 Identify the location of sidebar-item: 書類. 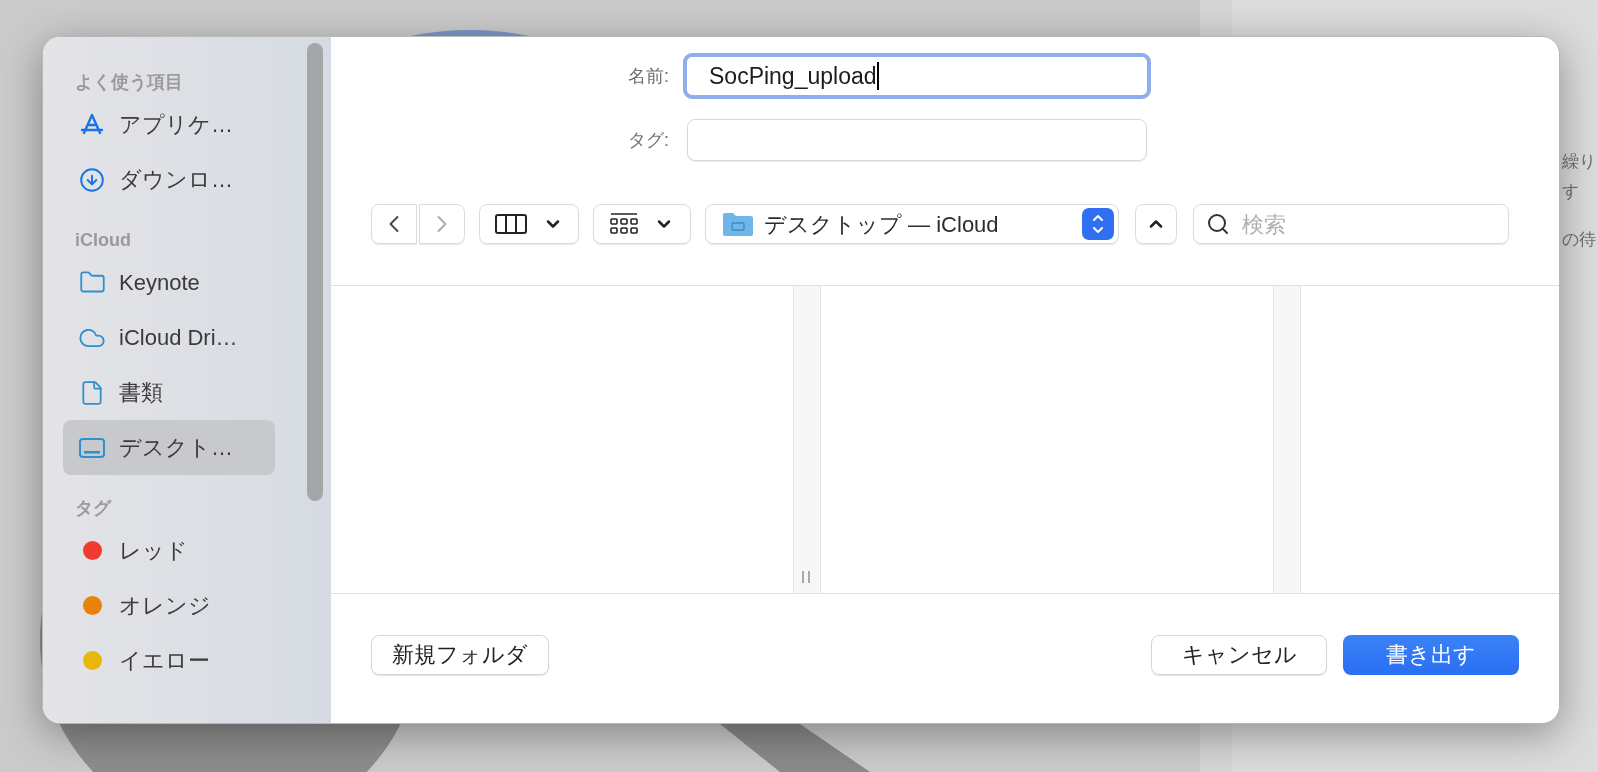
(169, 392).